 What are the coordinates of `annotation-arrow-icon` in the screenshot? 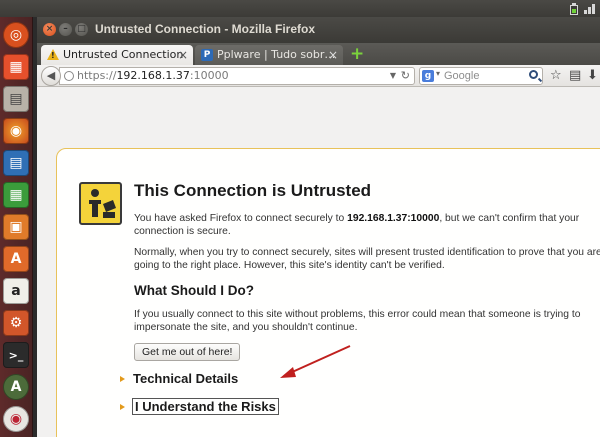 It's located at (315, 361).